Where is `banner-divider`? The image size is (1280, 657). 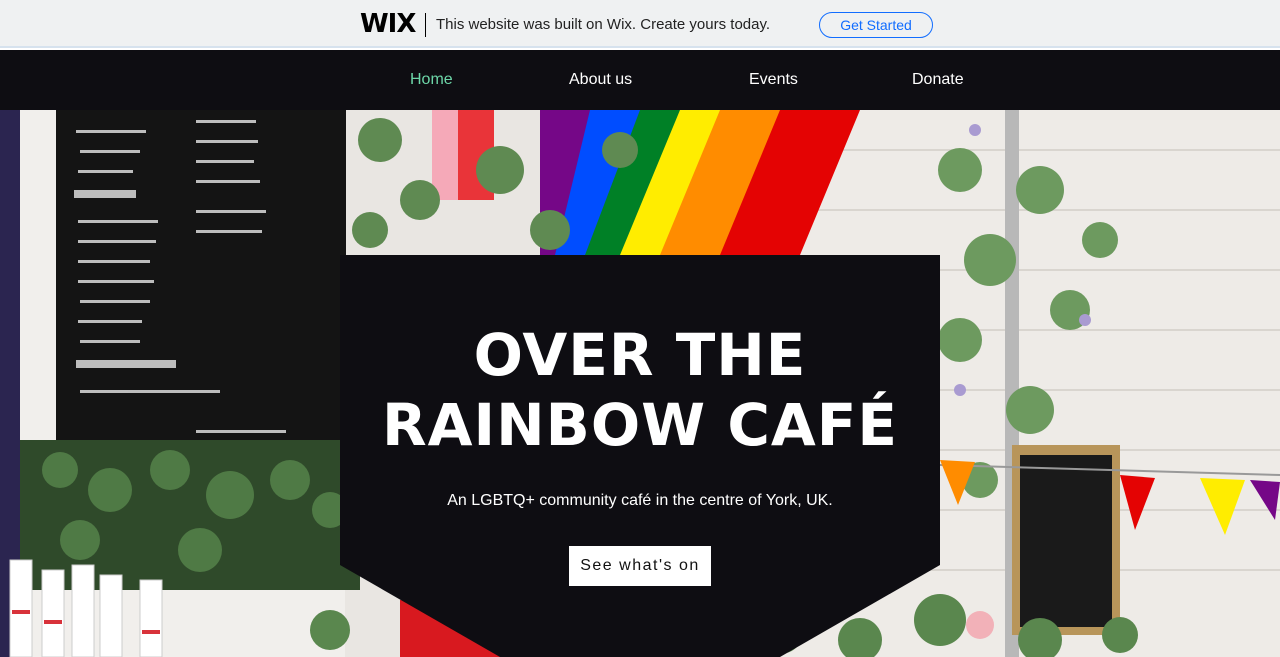 banner-divider is located at coordinates (425, 25).